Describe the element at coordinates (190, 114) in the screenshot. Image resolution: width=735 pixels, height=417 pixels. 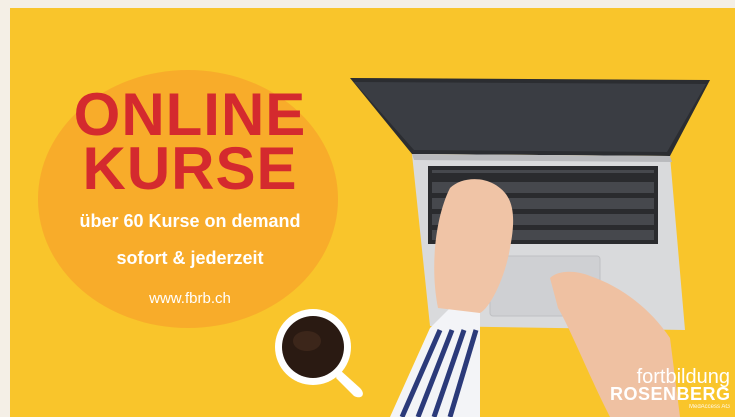
I see `headline-line-1: ONLINE` at that location.